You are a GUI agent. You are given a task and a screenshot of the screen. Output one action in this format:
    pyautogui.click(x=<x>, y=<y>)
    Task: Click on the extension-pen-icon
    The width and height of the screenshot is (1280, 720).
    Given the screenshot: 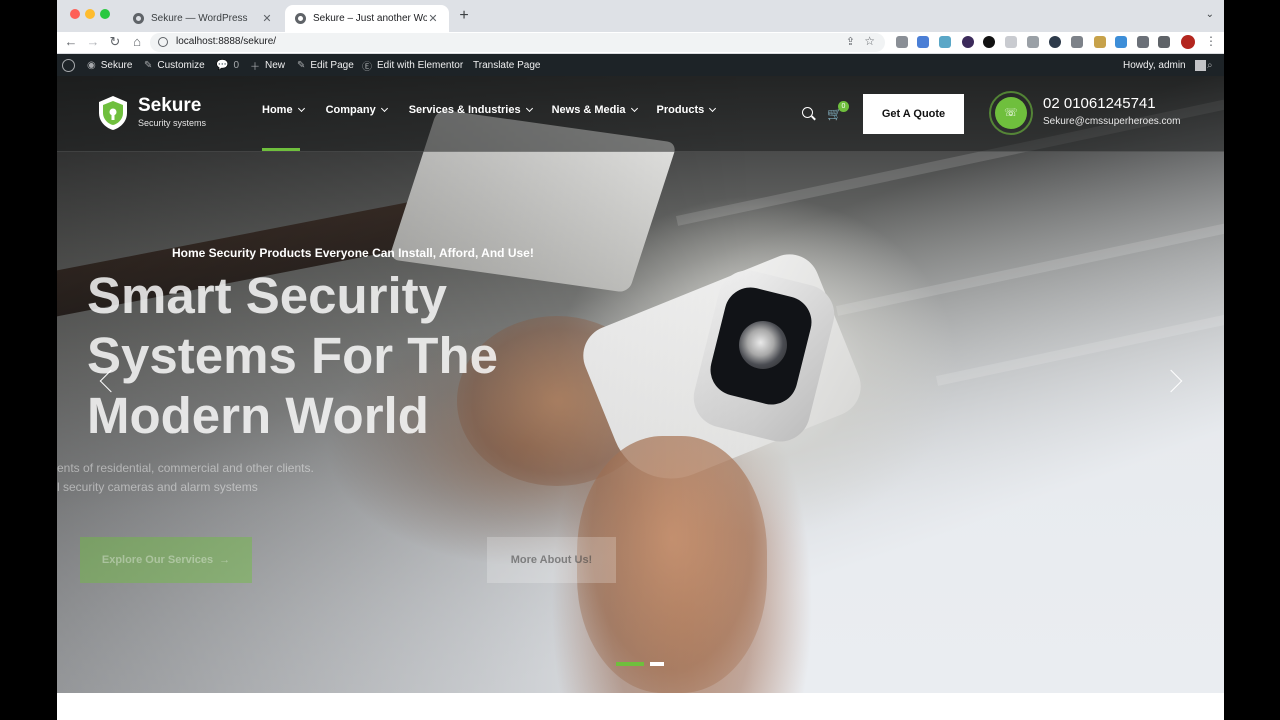 What is the action you would take?
    pyautogui.click(x=1100, y=42)
    